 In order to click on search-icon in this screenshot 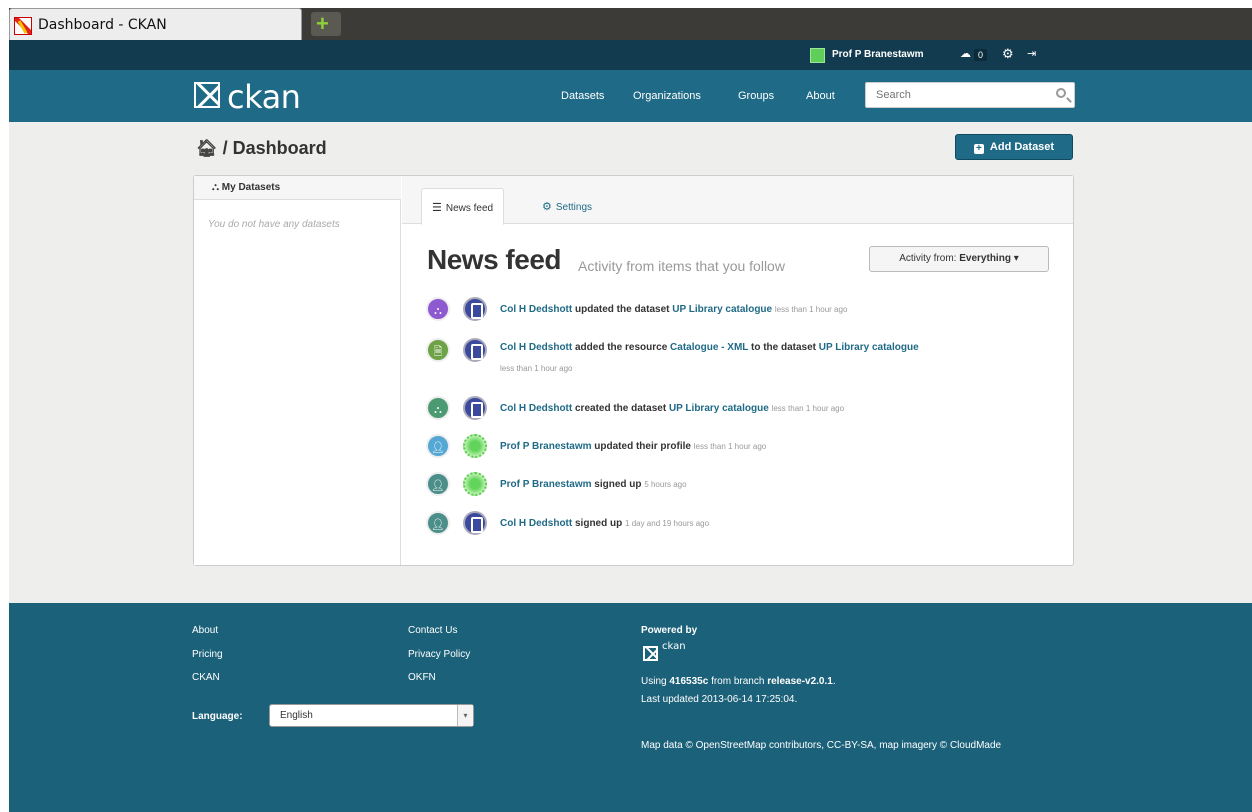, I will do `click(1061, 93)`.